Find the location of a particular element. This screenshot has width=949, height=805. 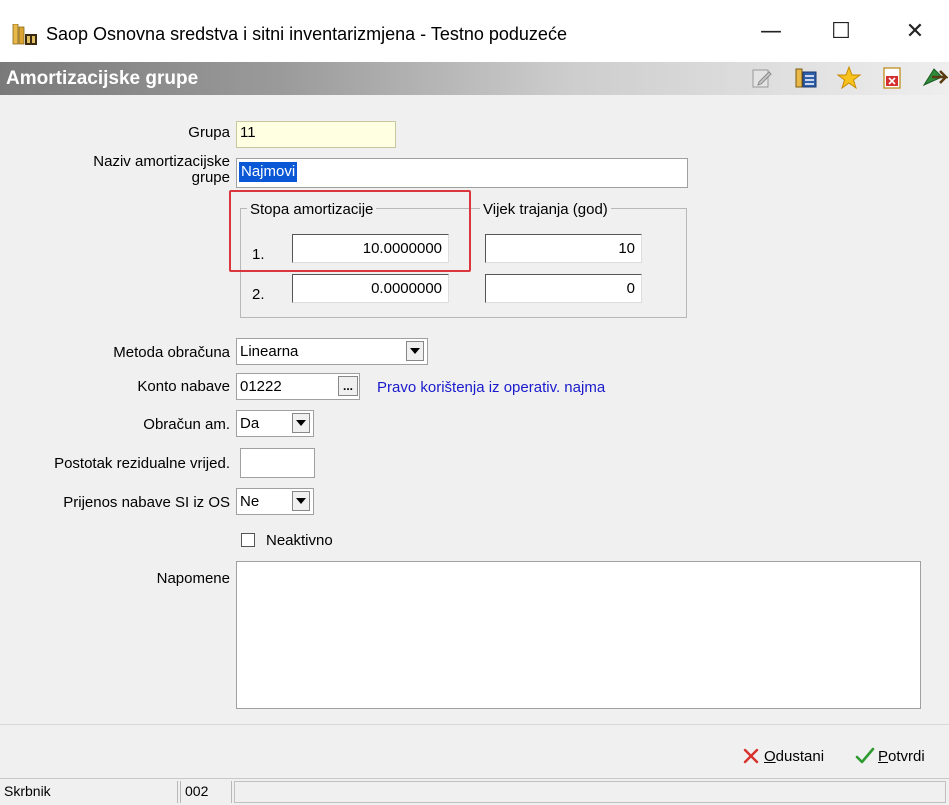

potvrdi-button: Potvrdi is located at coordinates (890, 756).